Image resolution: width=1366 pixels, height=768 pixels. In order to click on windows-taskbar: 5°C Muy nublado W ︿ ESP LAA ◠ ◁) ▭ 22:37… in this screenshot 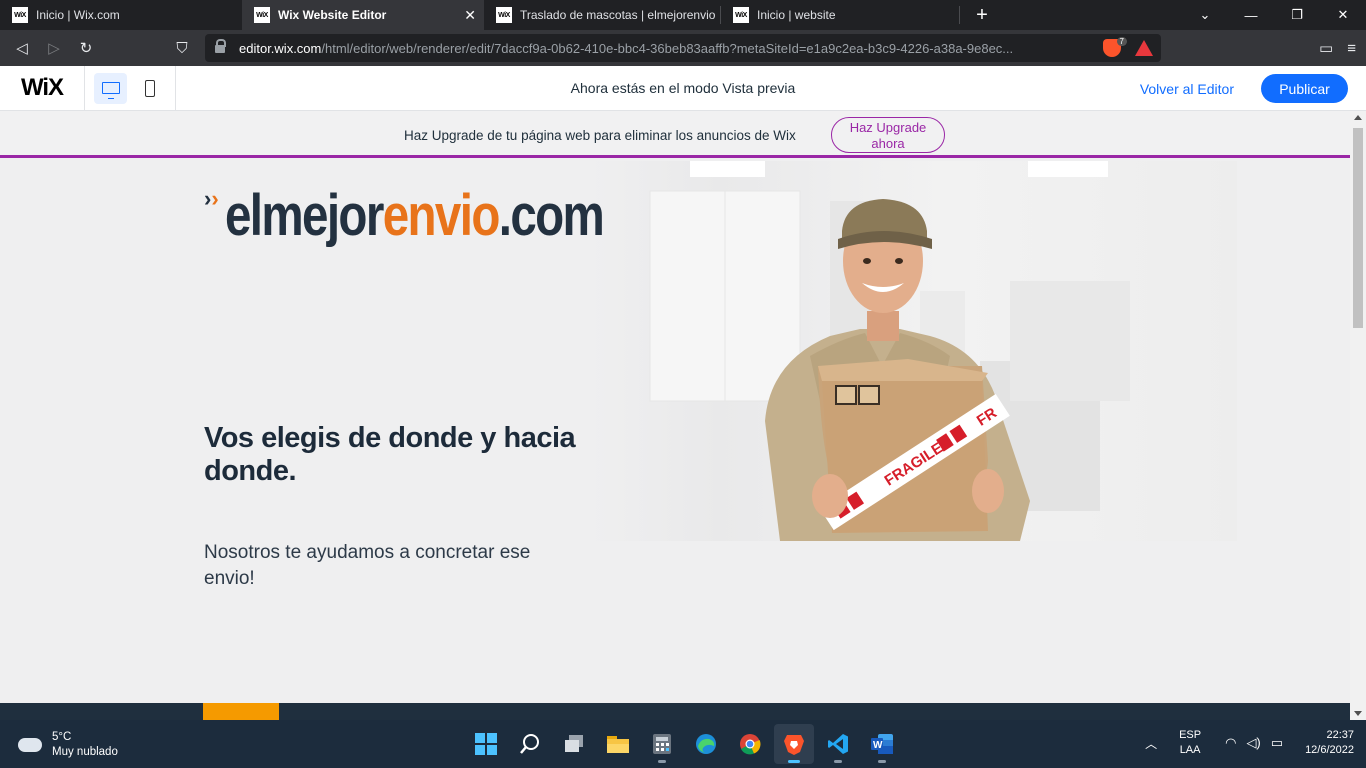, I will do `click(683, 744)`.